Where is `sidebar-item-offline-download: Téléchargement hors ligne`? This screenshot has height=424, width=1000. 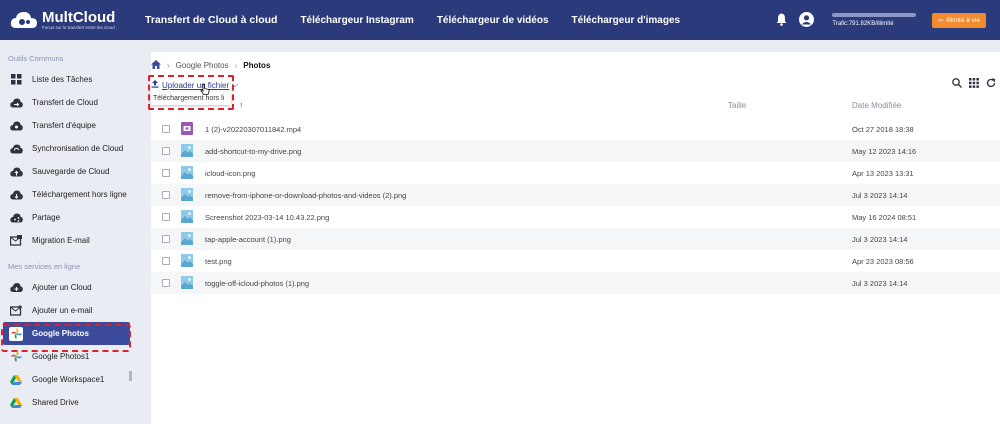
sidebar-item-offline-download: Téléchargement hors ligne is located at coordinates (67, 194).